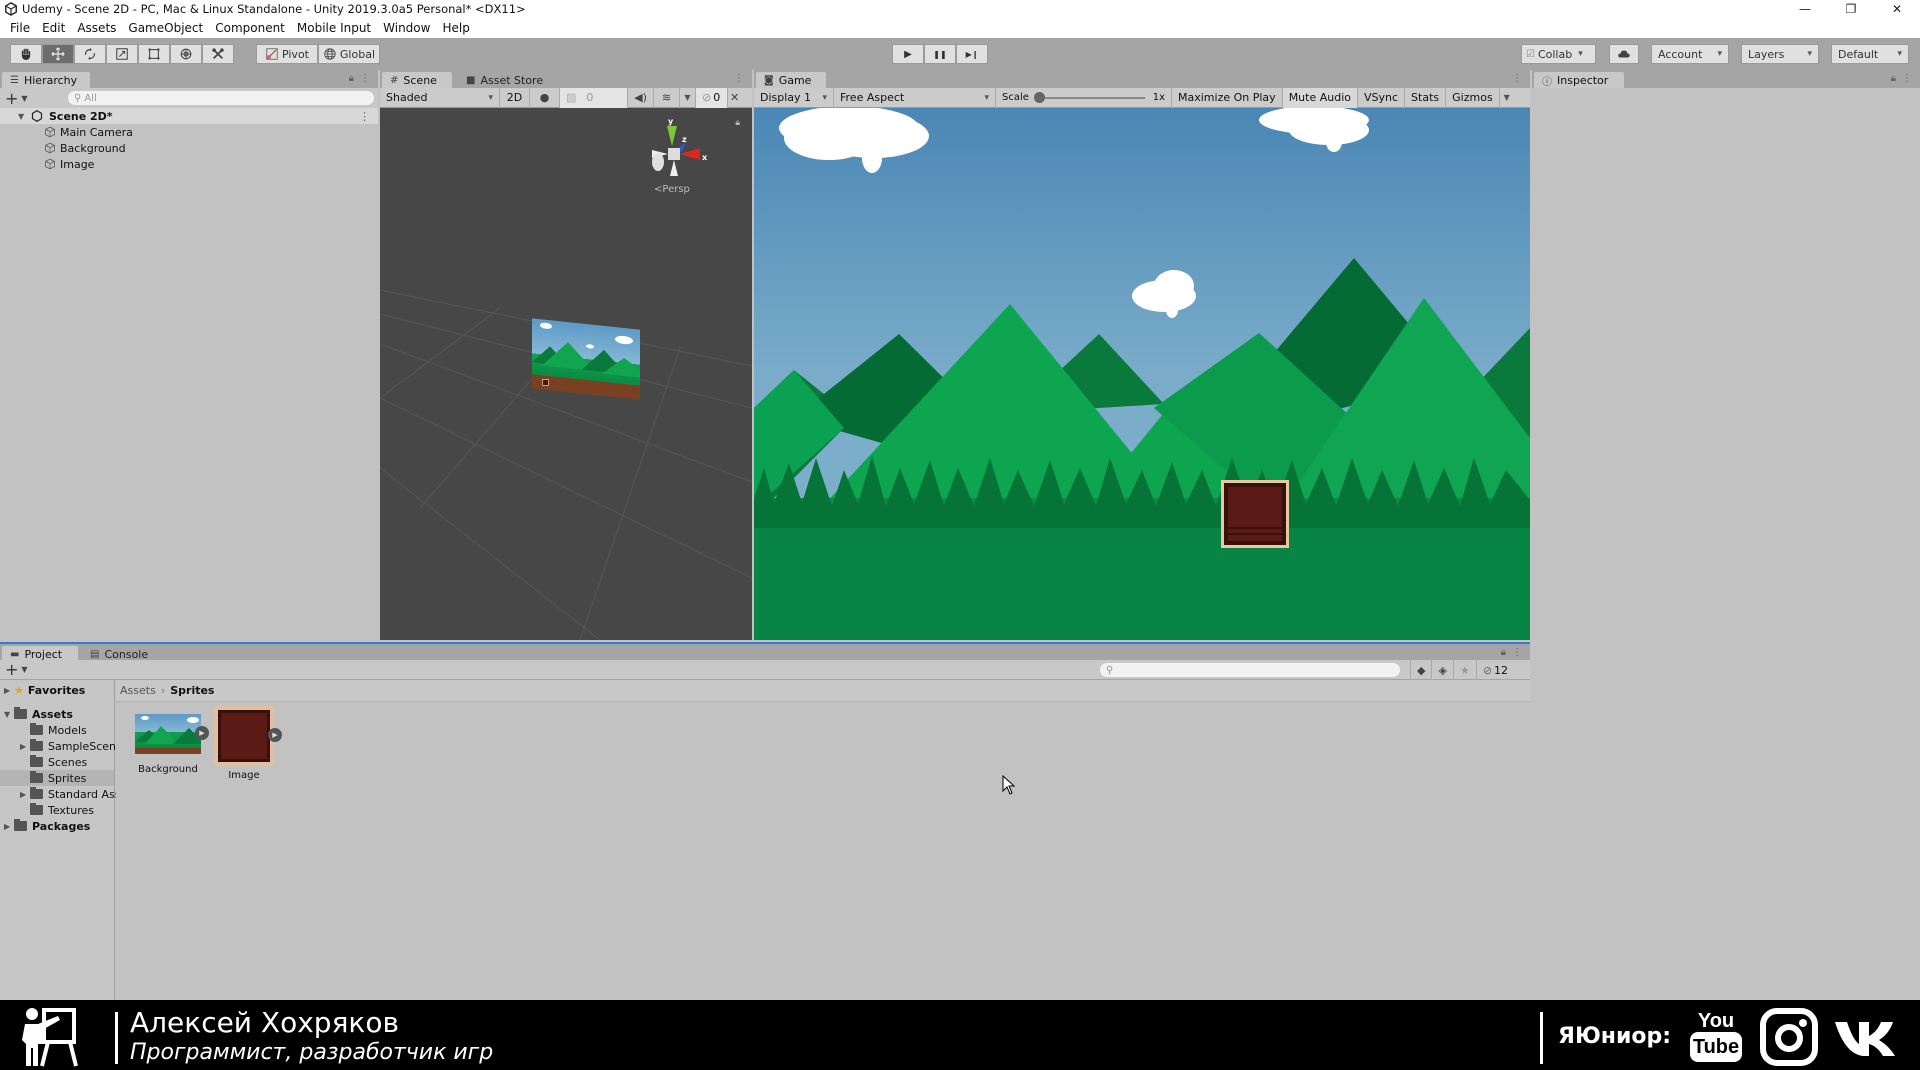 Image resolution: width=1920 pixels, height=1070 pixels. What do you see at coordinates (1426, 97) in the screenshot?
I see `stats-toggle: Stats` at bounding box center [1426, 97].